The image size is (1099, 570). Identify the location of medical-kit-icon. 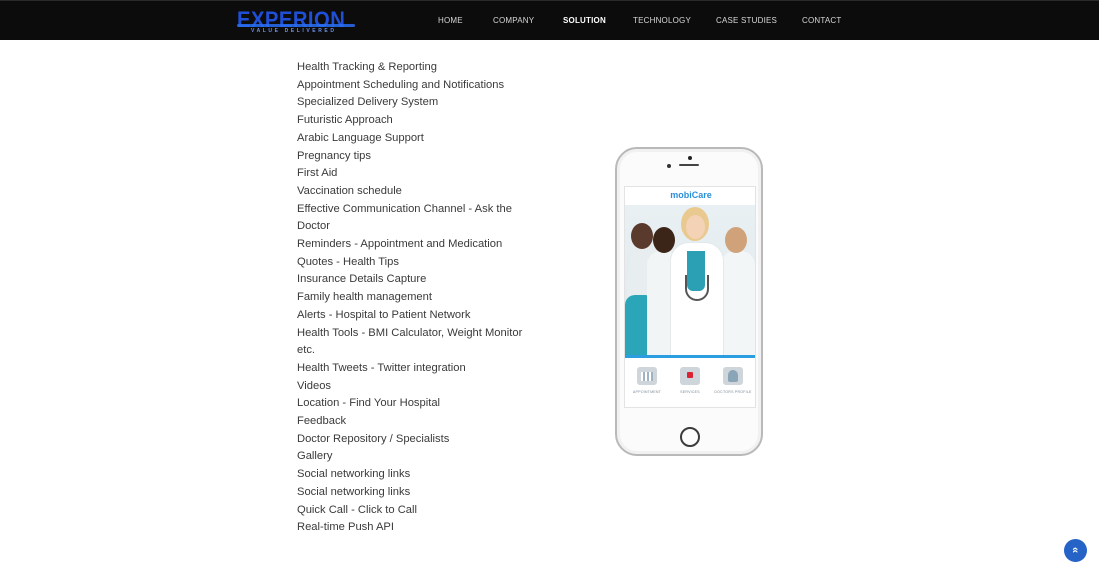
(690, 376).